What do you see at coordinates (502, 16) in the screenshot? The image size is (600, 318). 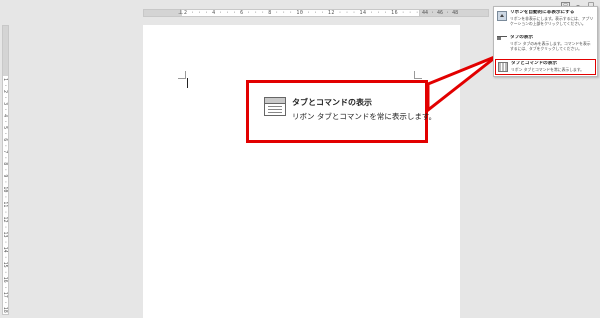 I see `auto-hide-ribbon-icon` at bounding box center [502, 16].